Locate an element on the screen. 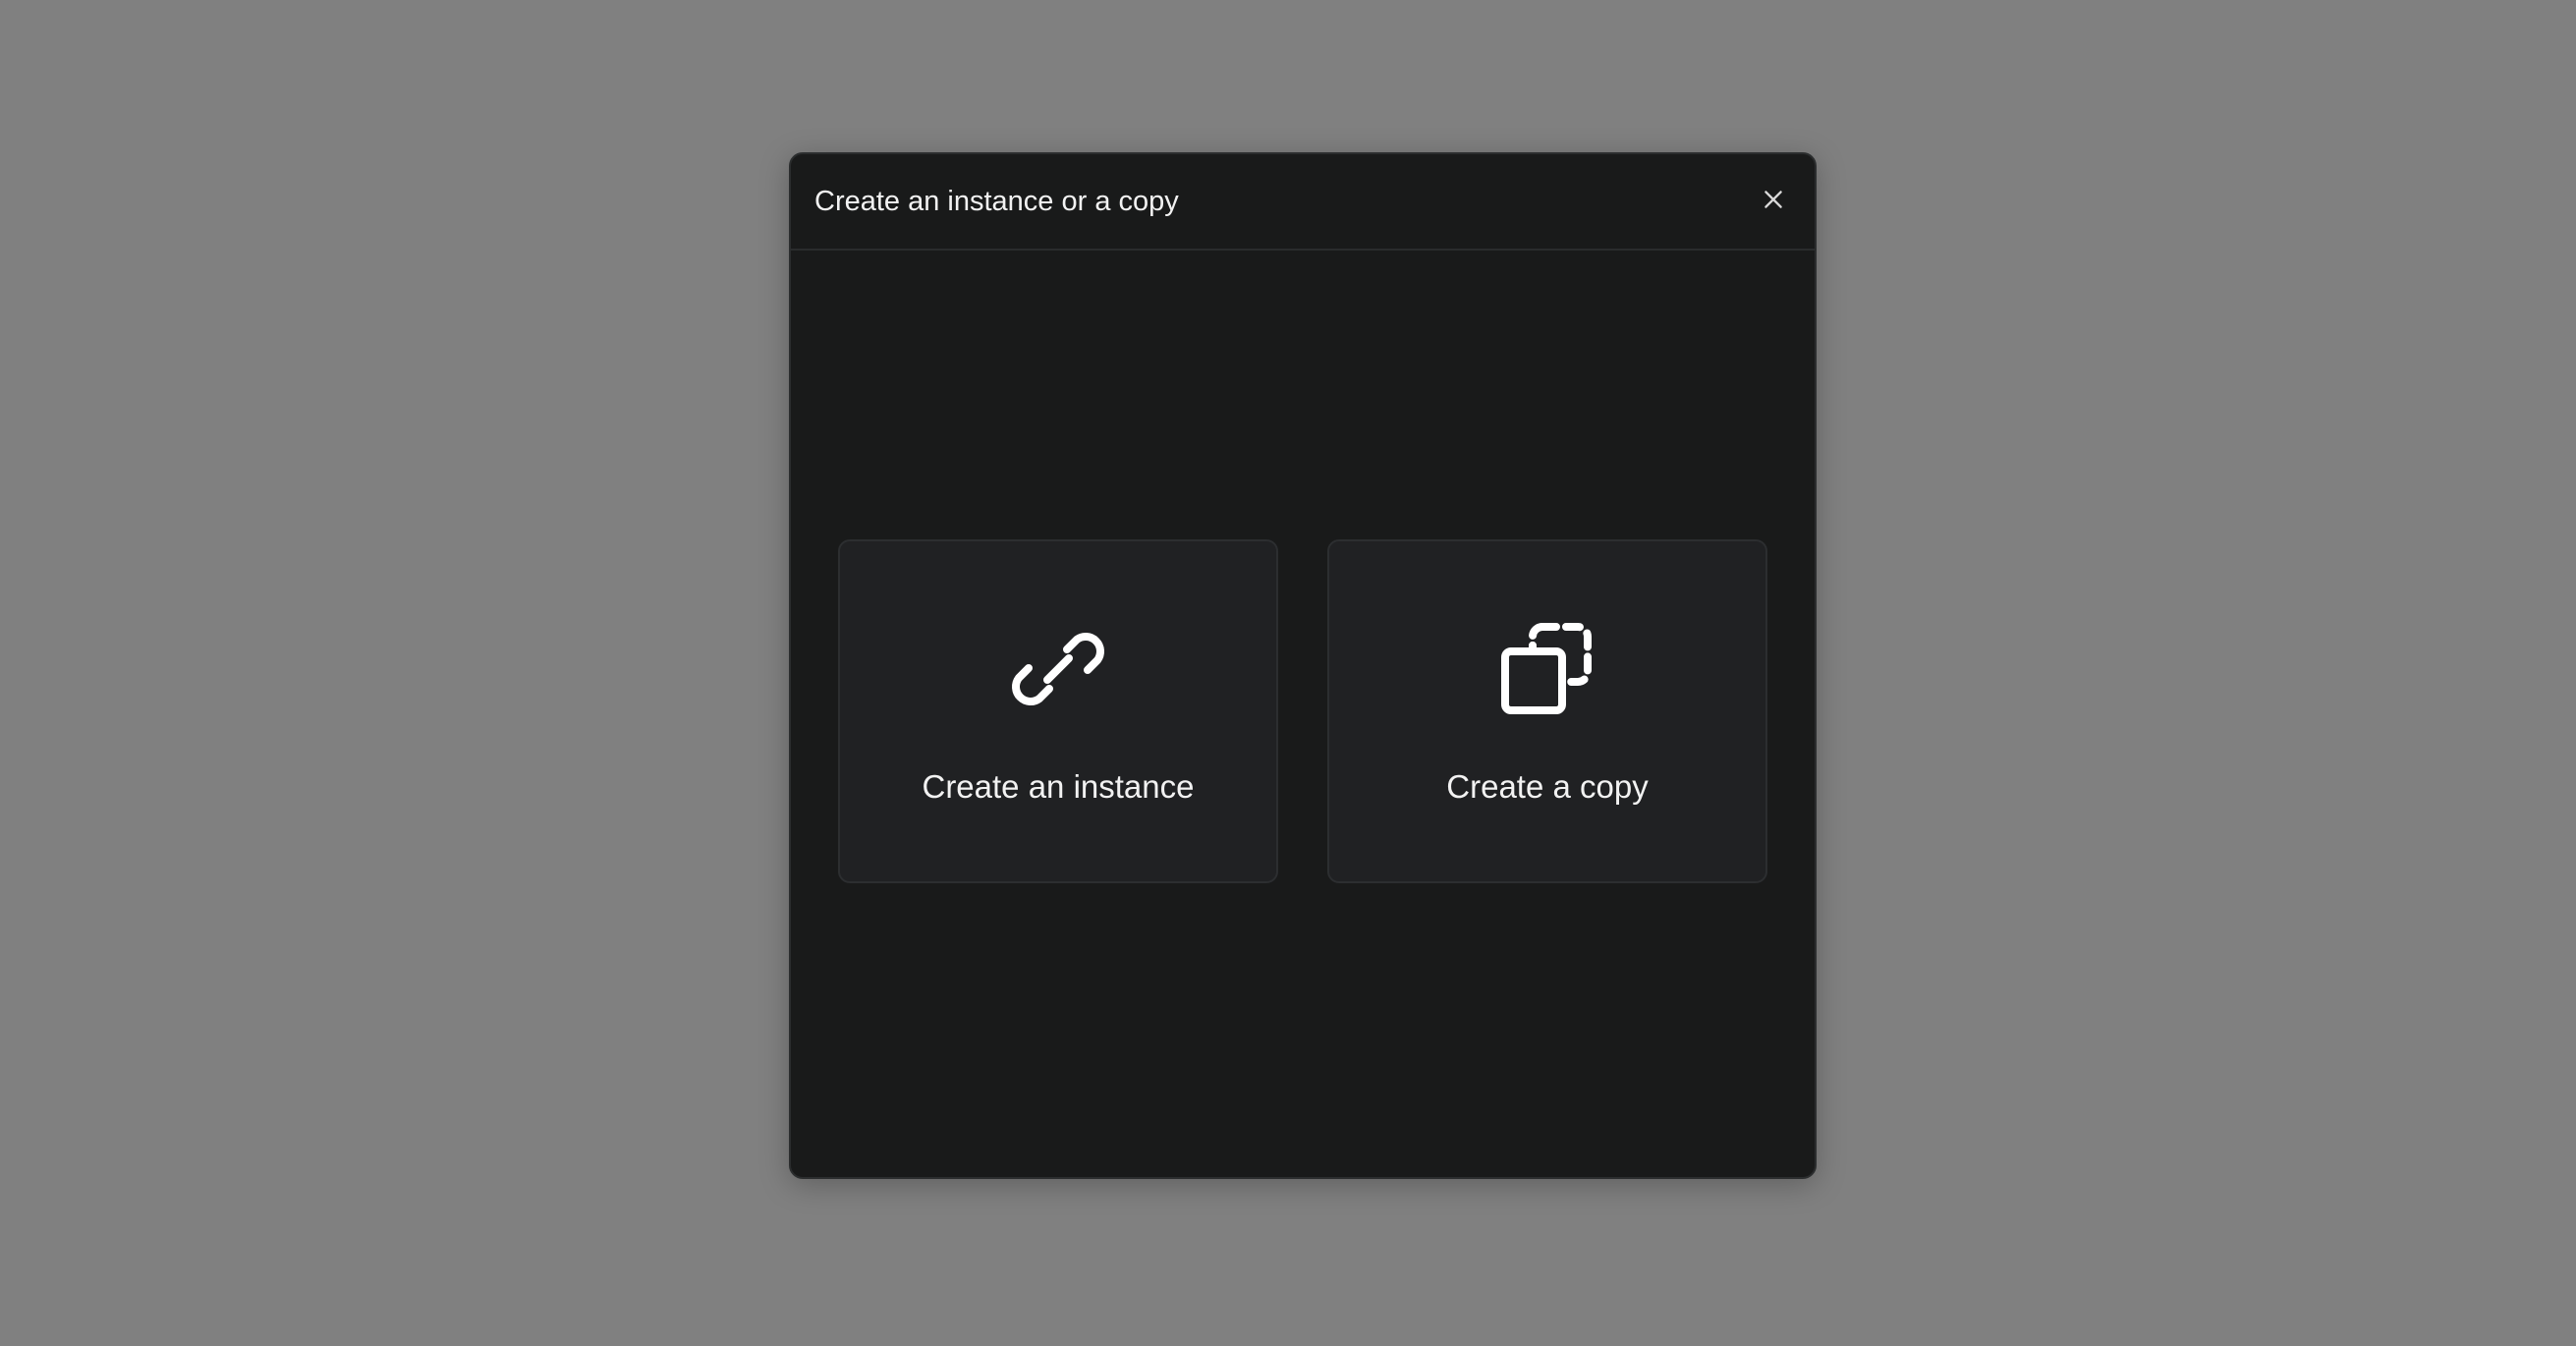 This screenshot has height=1346, width=2576. close-button is located at coordinates (1773, 199).